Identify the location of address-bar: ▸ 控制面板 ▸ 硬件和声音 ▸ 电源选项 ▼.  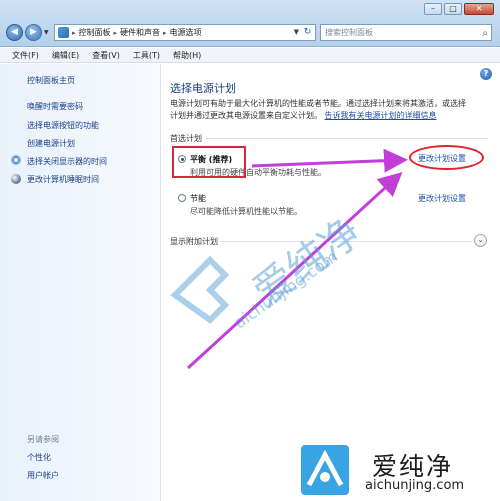
(185, 32).